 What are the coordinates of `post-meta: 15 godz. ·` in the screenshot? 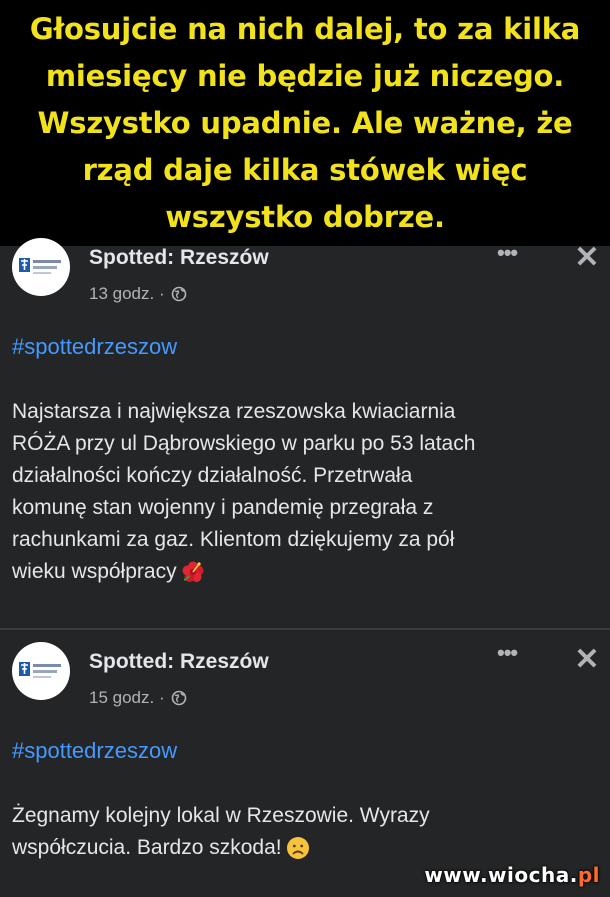 It's located at (138, 698).